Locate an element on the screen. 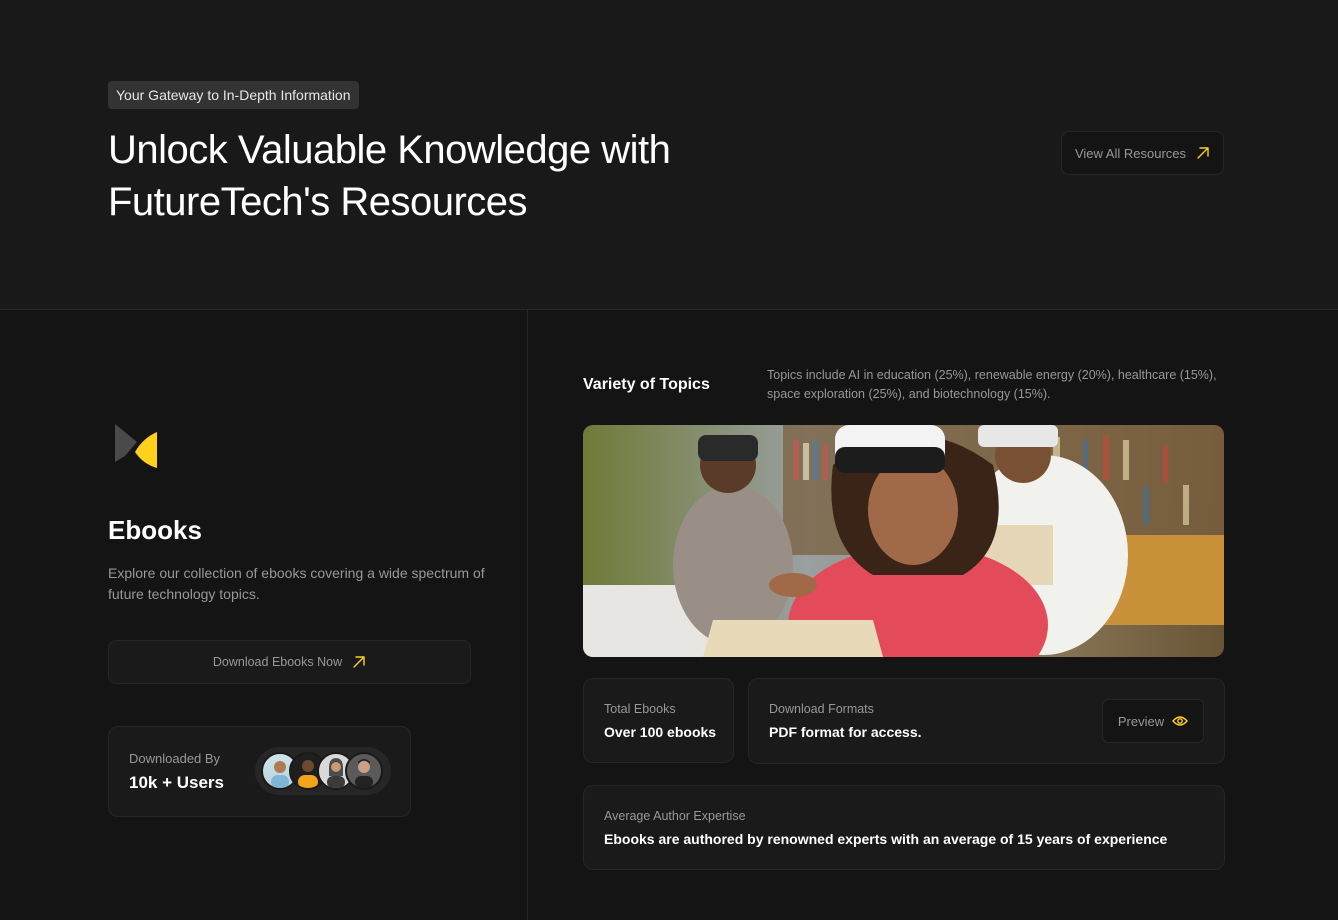  vr-classroom-image is located at coordinates (903, 541).